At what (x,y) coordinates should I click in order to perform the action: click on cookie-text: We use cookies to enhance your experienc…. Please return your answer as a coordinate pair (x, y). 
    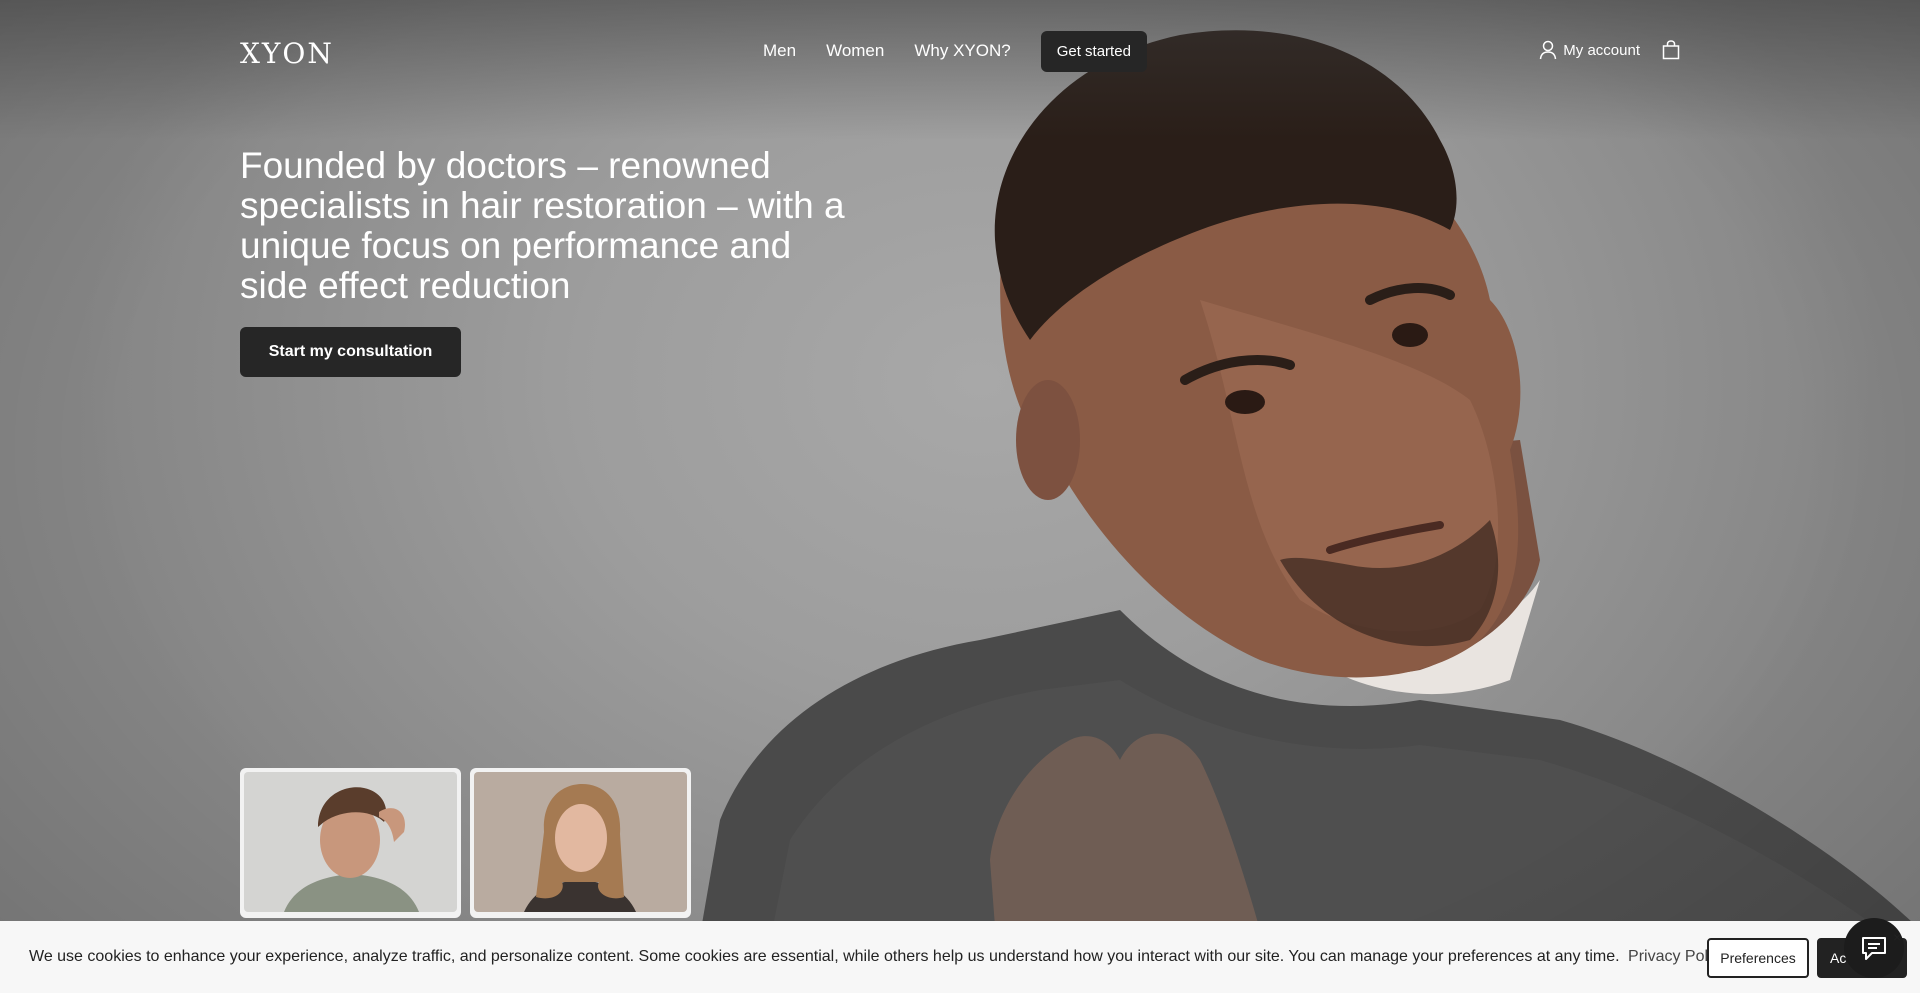
    Looking at the image, I should click on (824, 956).